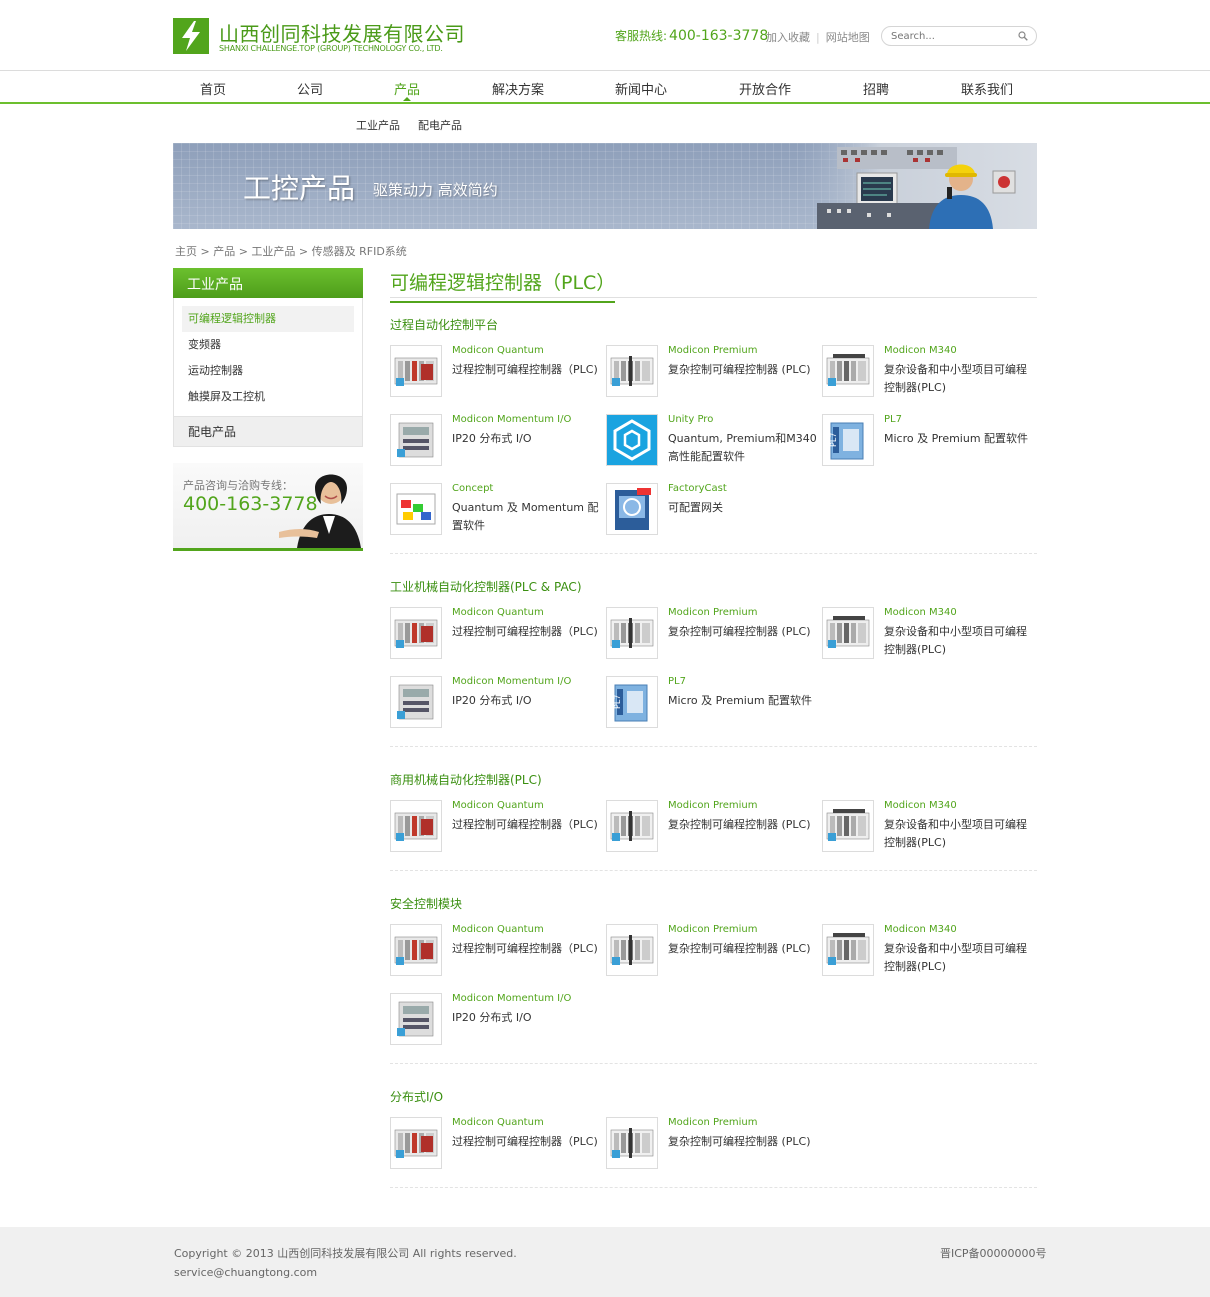 This screenshot has height=1297, width=1210. I want to click on company-name: 山西创同科技发展有限公司, so click(342, 32).